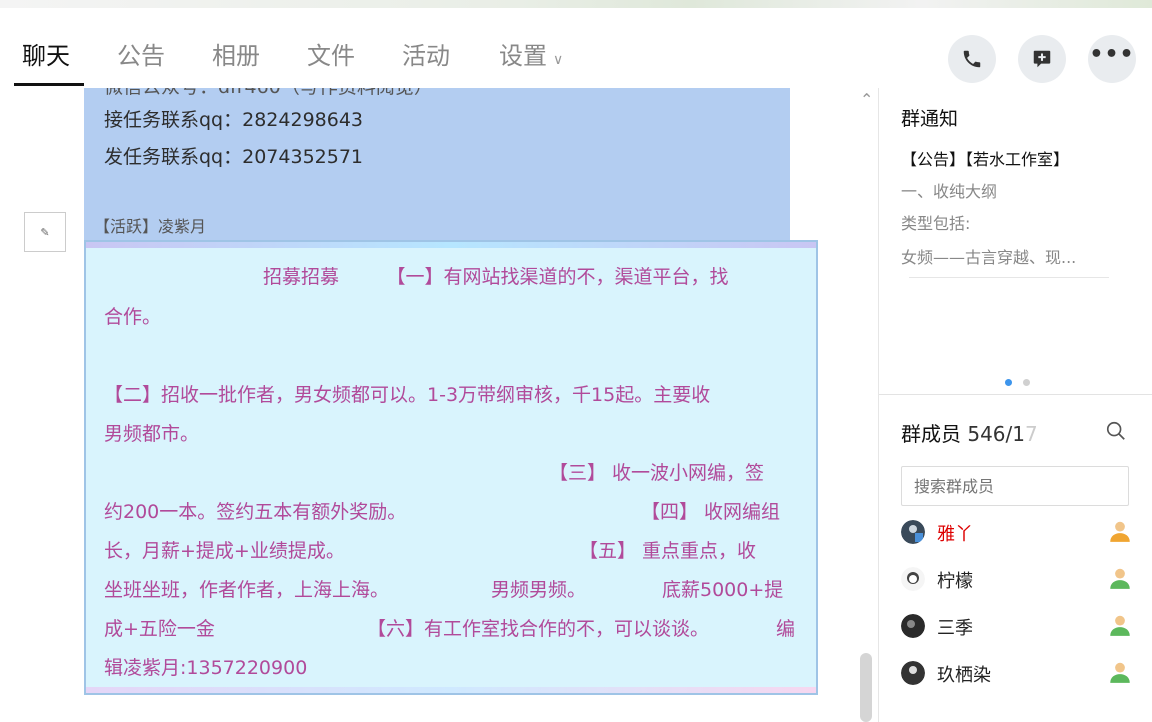 The width and height of the screenshot is (1152, 722). I want to click on search-icon, so click(1116, 431).